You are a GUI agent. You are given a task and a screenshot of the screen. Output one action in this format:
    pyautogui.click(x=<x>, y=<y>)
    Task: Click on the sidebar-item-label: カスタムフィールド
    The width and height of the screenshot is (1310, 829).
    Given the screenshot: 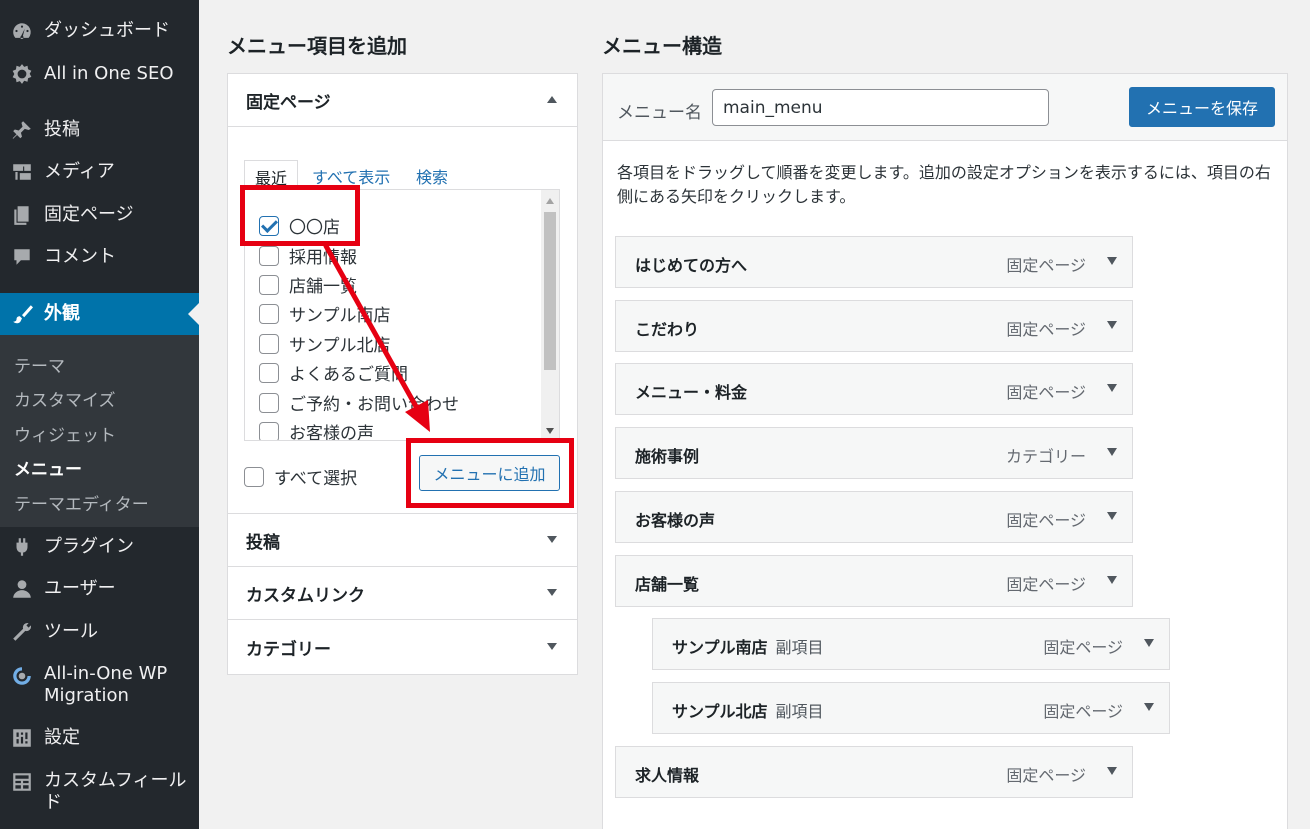 What is the action you would take?
    pyautogui.click(x=115, y=791)
    